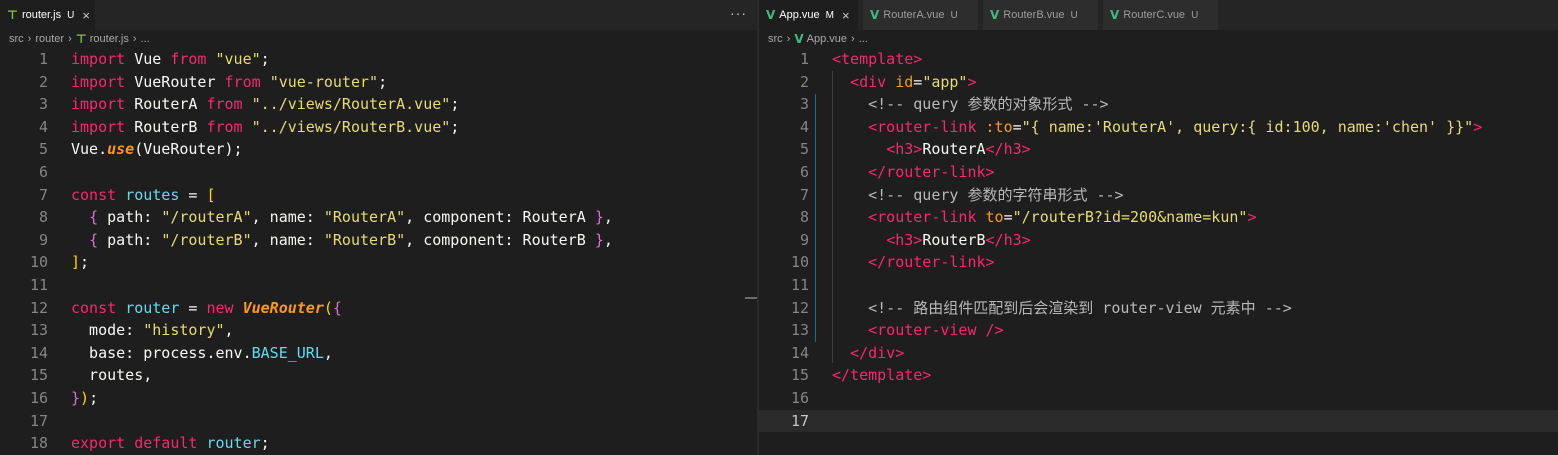 Image resolution: width=1558 pixels, height=455 pixels. I want to click on code-token: RouterA, so click(166, 104).